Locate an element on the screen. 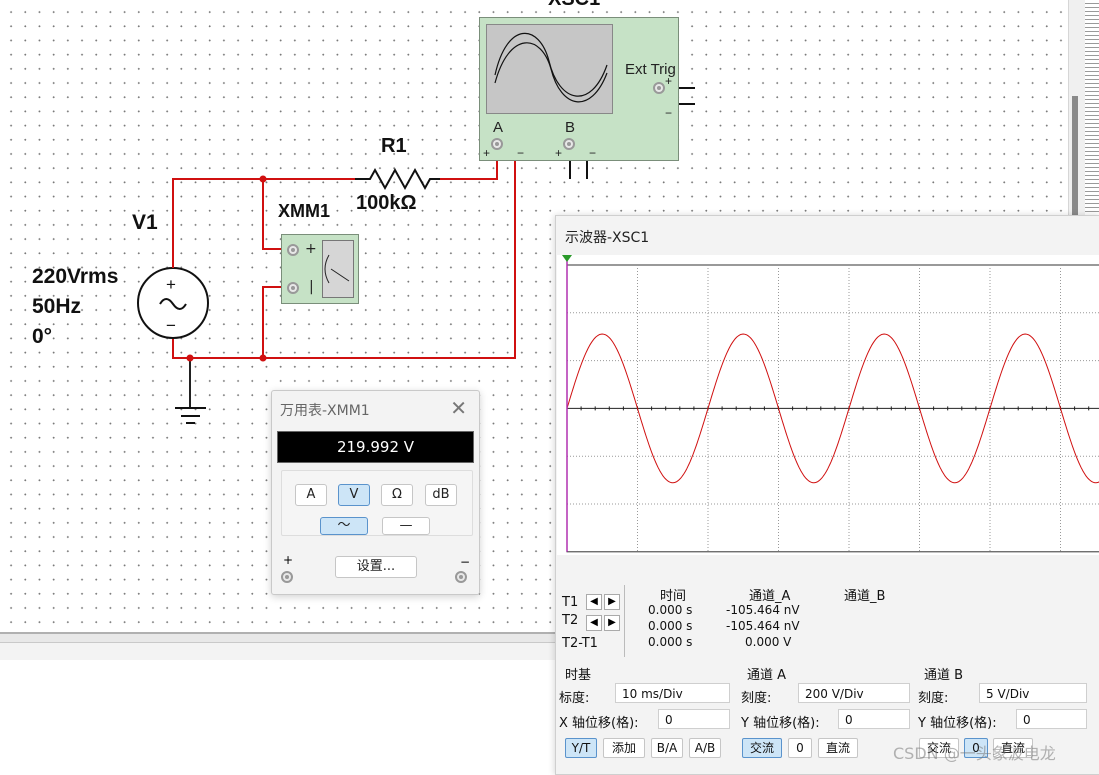 The image size is (1099, 775). channel-a-label: A is located at coordinates (498, 127).